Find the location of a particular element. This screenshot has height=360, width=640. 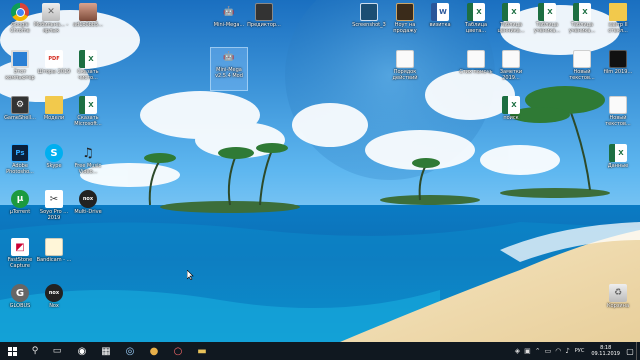

pdf-file: PDF Шторы 2019 is located at coordinates (54, 62).